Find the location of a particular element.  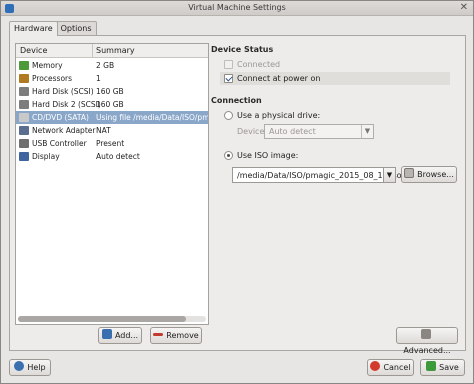

device-summary: Auto detect is located at coordinates (118, 156).